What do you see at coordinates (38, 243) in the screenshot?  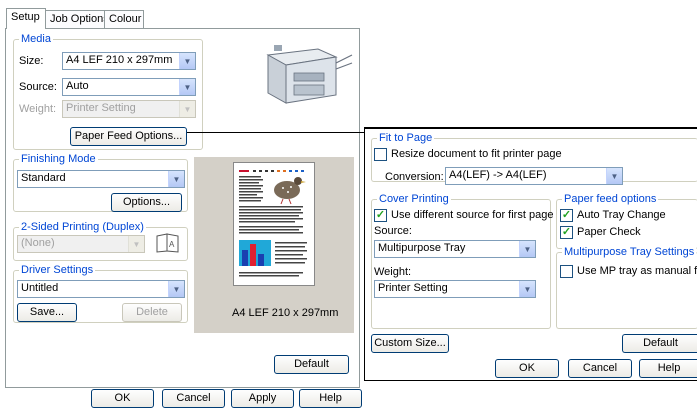 I see `duplex-value: (None)` at bounding box center [38, 243].